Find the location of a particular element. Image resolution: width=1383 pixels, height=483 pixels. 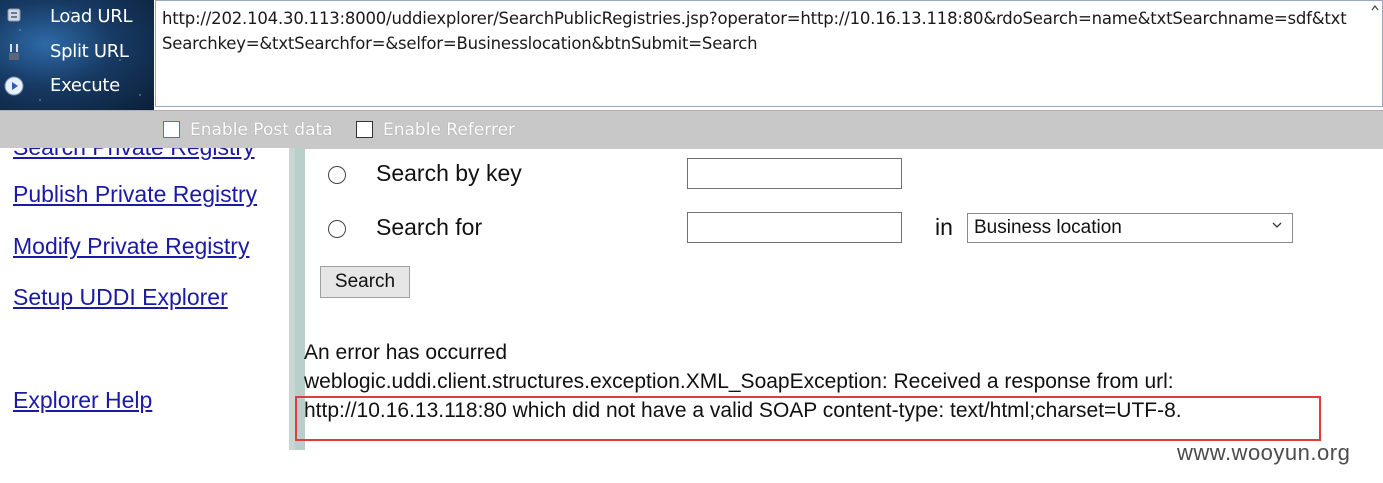

search-key-input is located at coordinates (794, 173).